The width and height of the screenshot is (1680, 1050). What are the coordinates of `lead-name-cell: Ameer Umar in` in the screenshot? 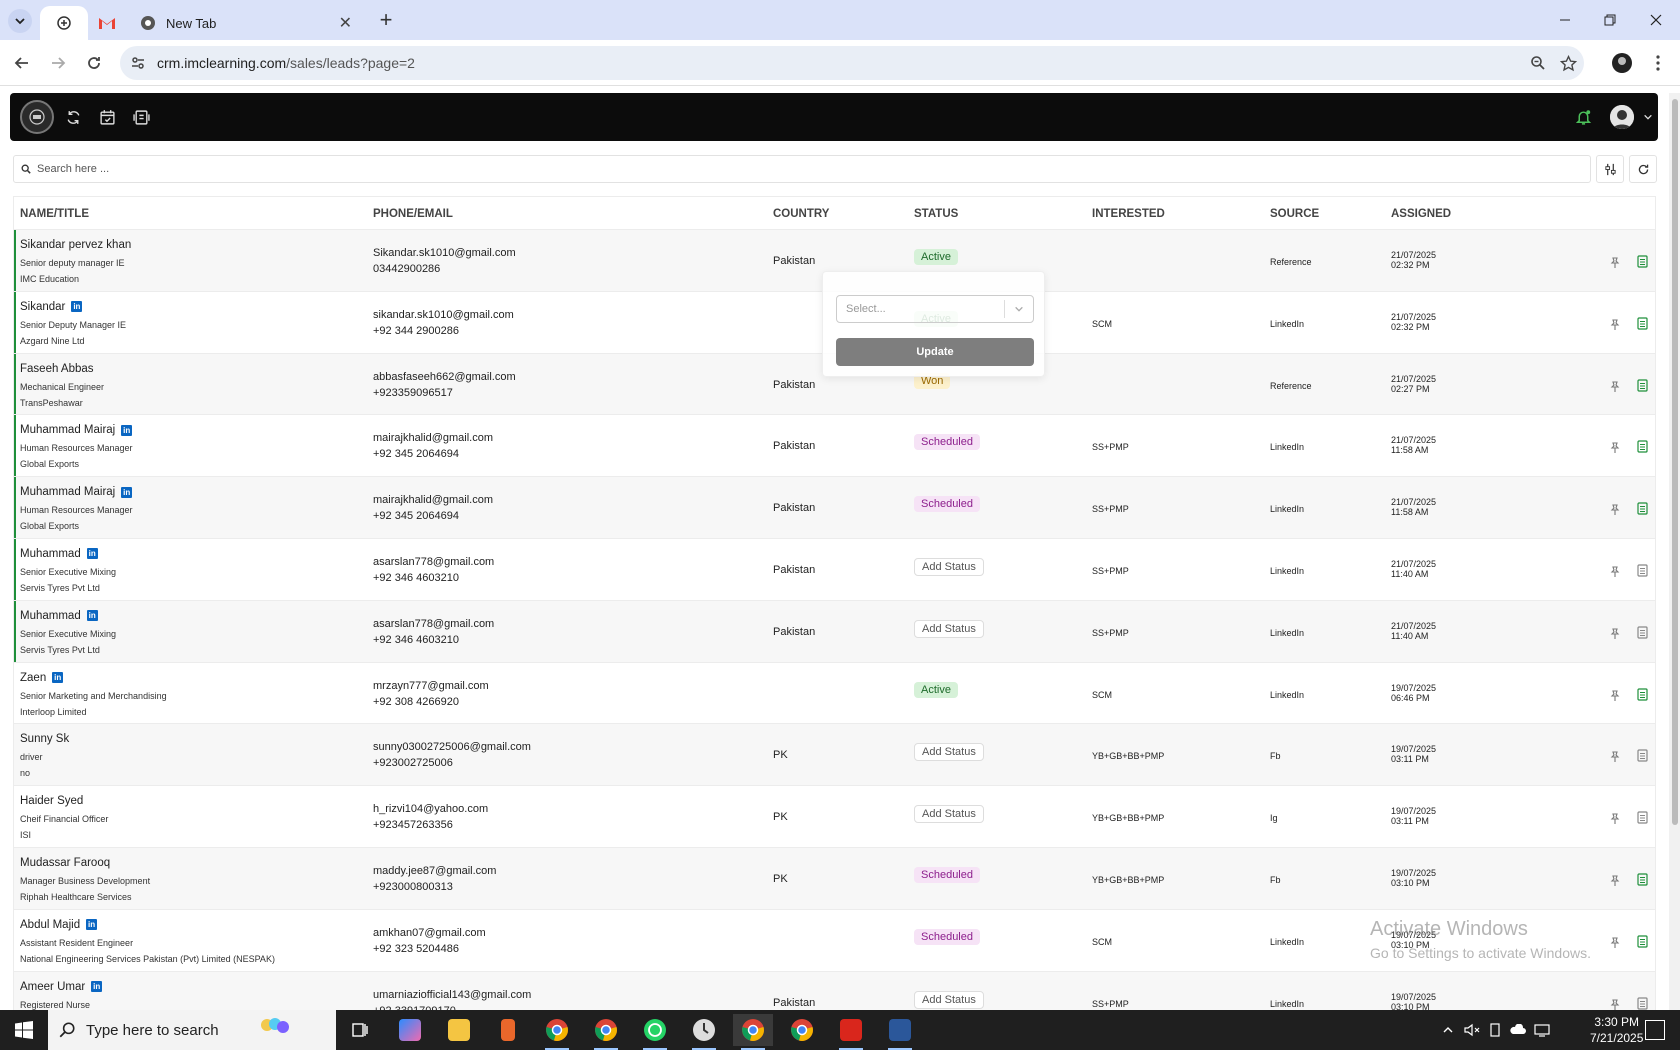 It's located at (61, 987).